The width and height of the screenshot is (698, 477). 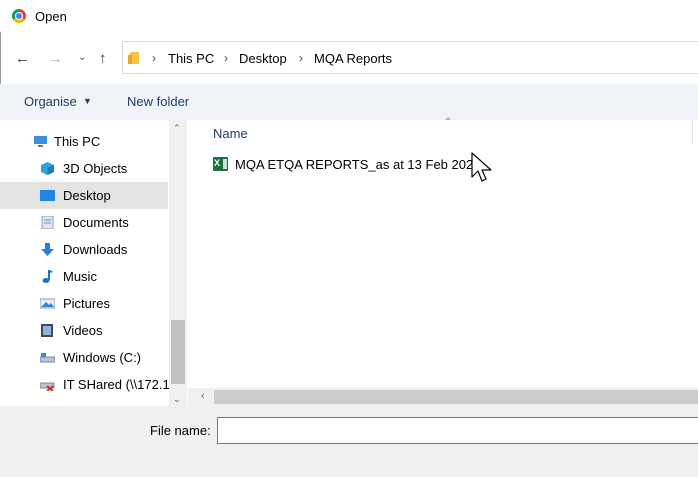 I want to click on cube-icon, so click(x=47, y=168).